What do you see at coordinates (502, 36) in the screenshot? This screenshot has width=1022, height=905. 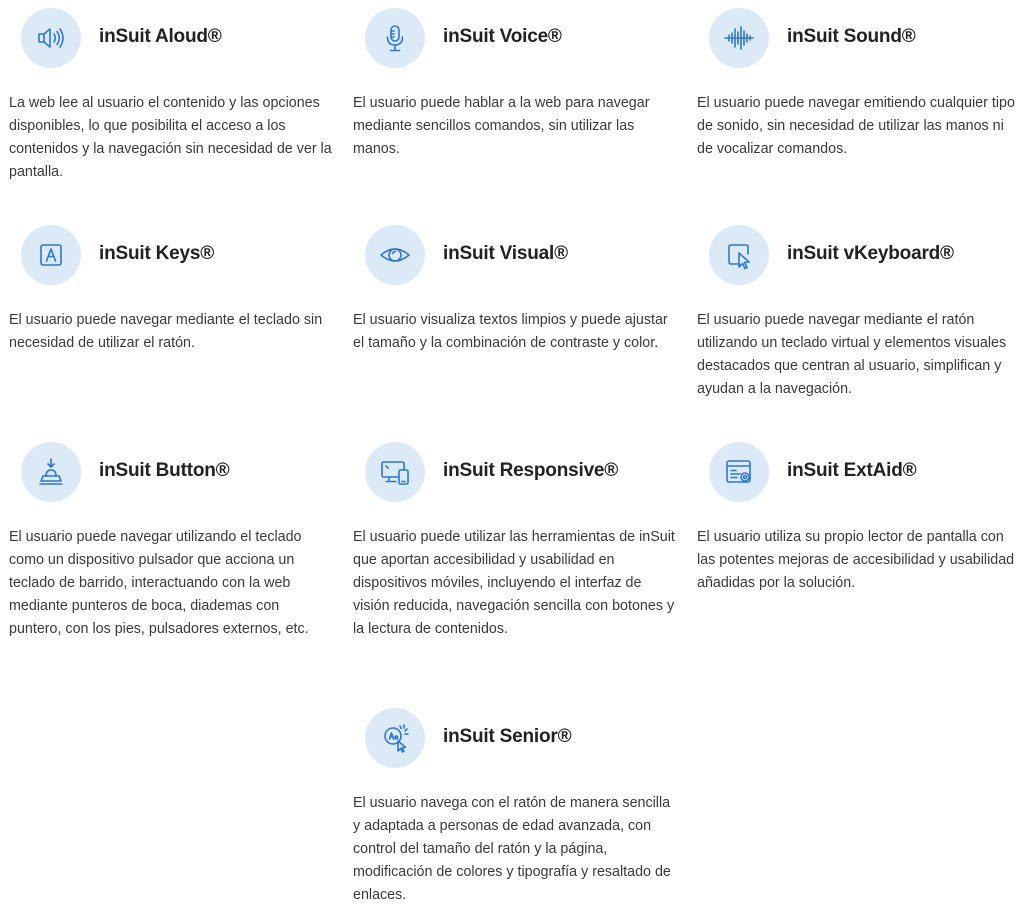 I see `card-title: inSuit Voice®` at bounding box center [502, 36].